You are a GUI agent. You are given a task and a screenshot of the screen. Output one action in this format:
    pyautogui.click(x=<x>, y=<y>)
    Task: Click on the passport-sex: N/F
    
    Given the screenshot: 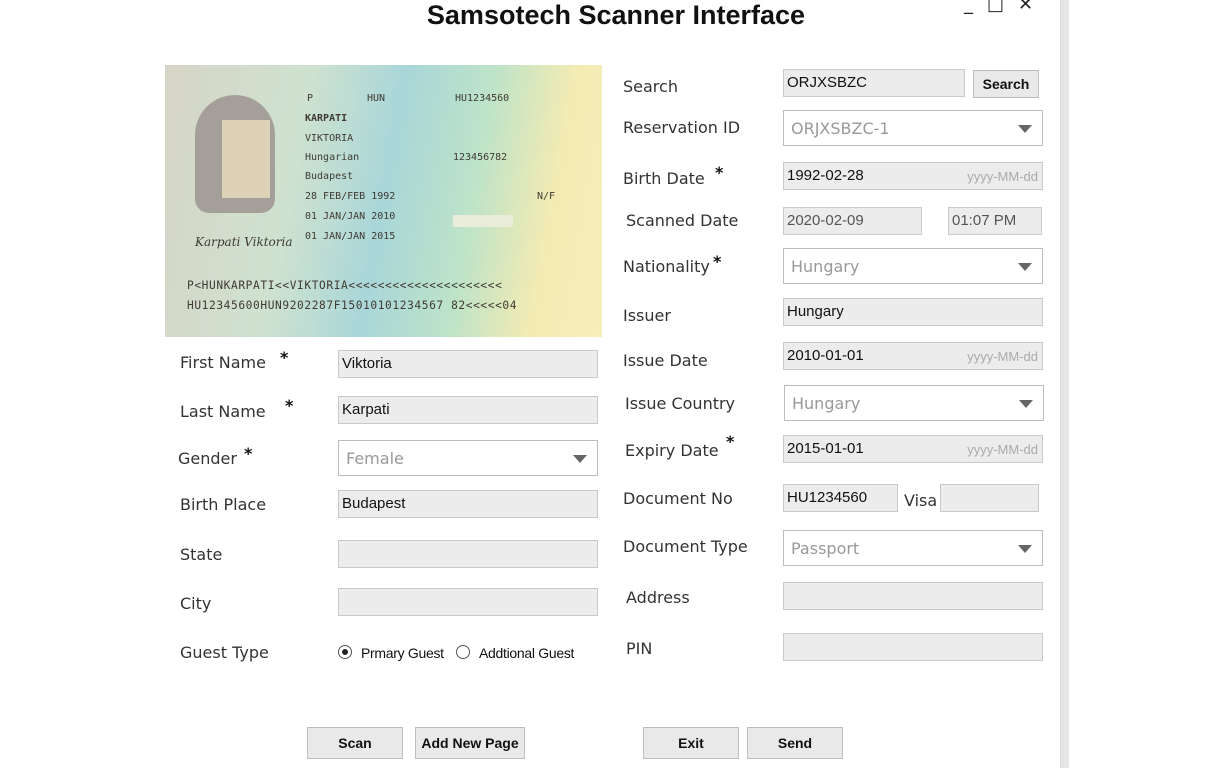 What is the action you would take?
    pyautogui.click(x=546, y=196)
    